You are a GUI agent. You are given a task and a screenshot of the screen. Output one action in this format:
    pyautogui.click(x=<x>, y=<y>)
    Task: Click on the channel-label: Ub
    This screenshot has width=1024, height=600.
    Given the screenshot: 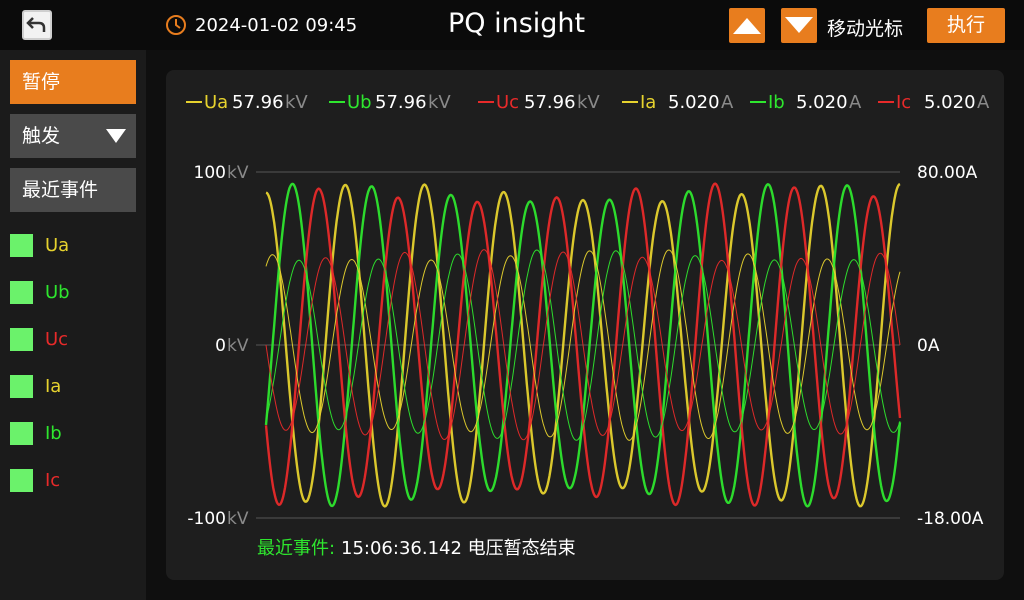 What is the action you would take?
    pyautogui.click(x=57, y=292)
    